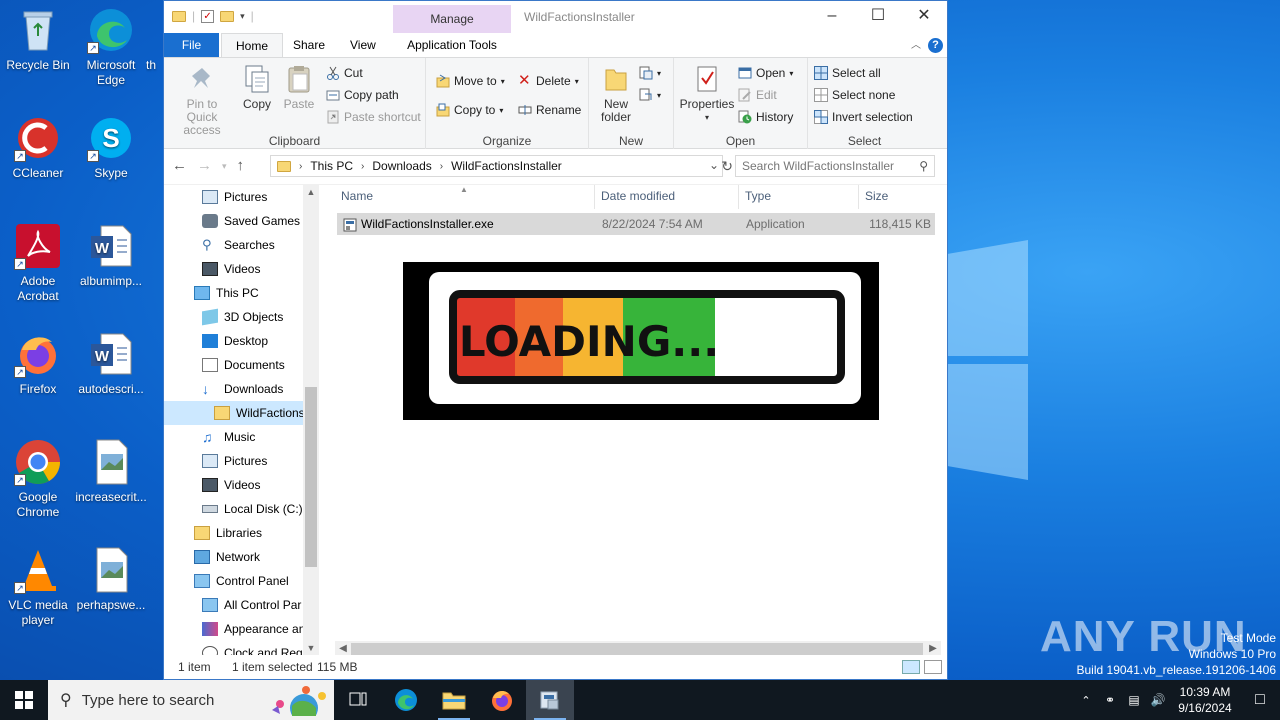 This screenshot has width=1280, height=720. I want to click on taskbar-file-explorer-button, so click(454, 700).